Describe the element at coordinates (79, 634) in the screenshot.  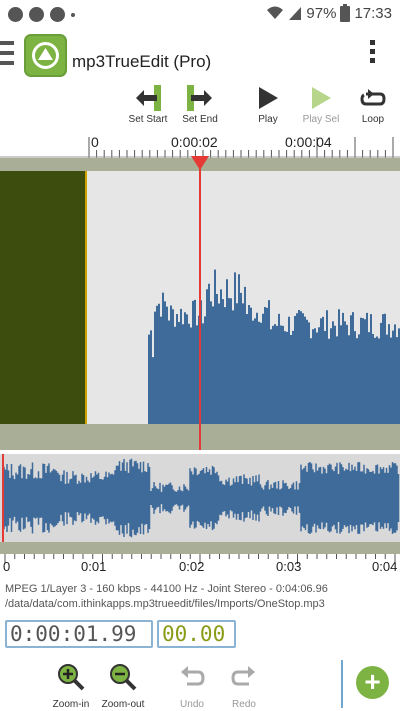
I see `position-time-display: 0:00:01.99` at that location.